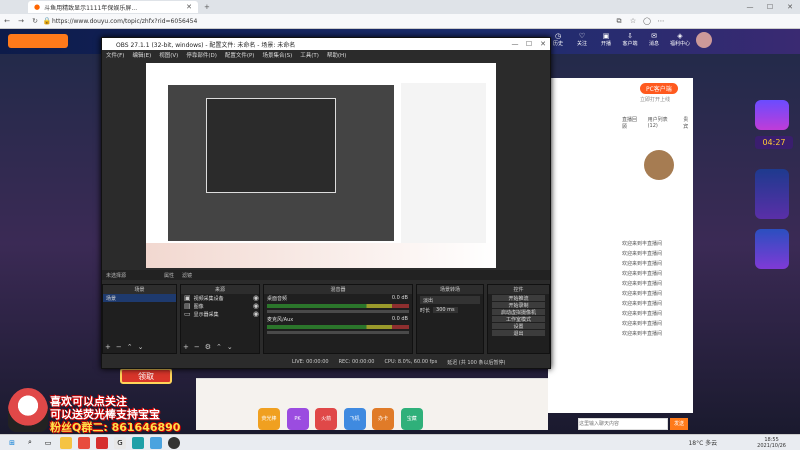 The width and height of the screenshot is (800, 450). What do you see at coordinates (722, 442) in the screenshot?
I see `weather-widget: 18°C 多云` at bounding box center [722, 442].